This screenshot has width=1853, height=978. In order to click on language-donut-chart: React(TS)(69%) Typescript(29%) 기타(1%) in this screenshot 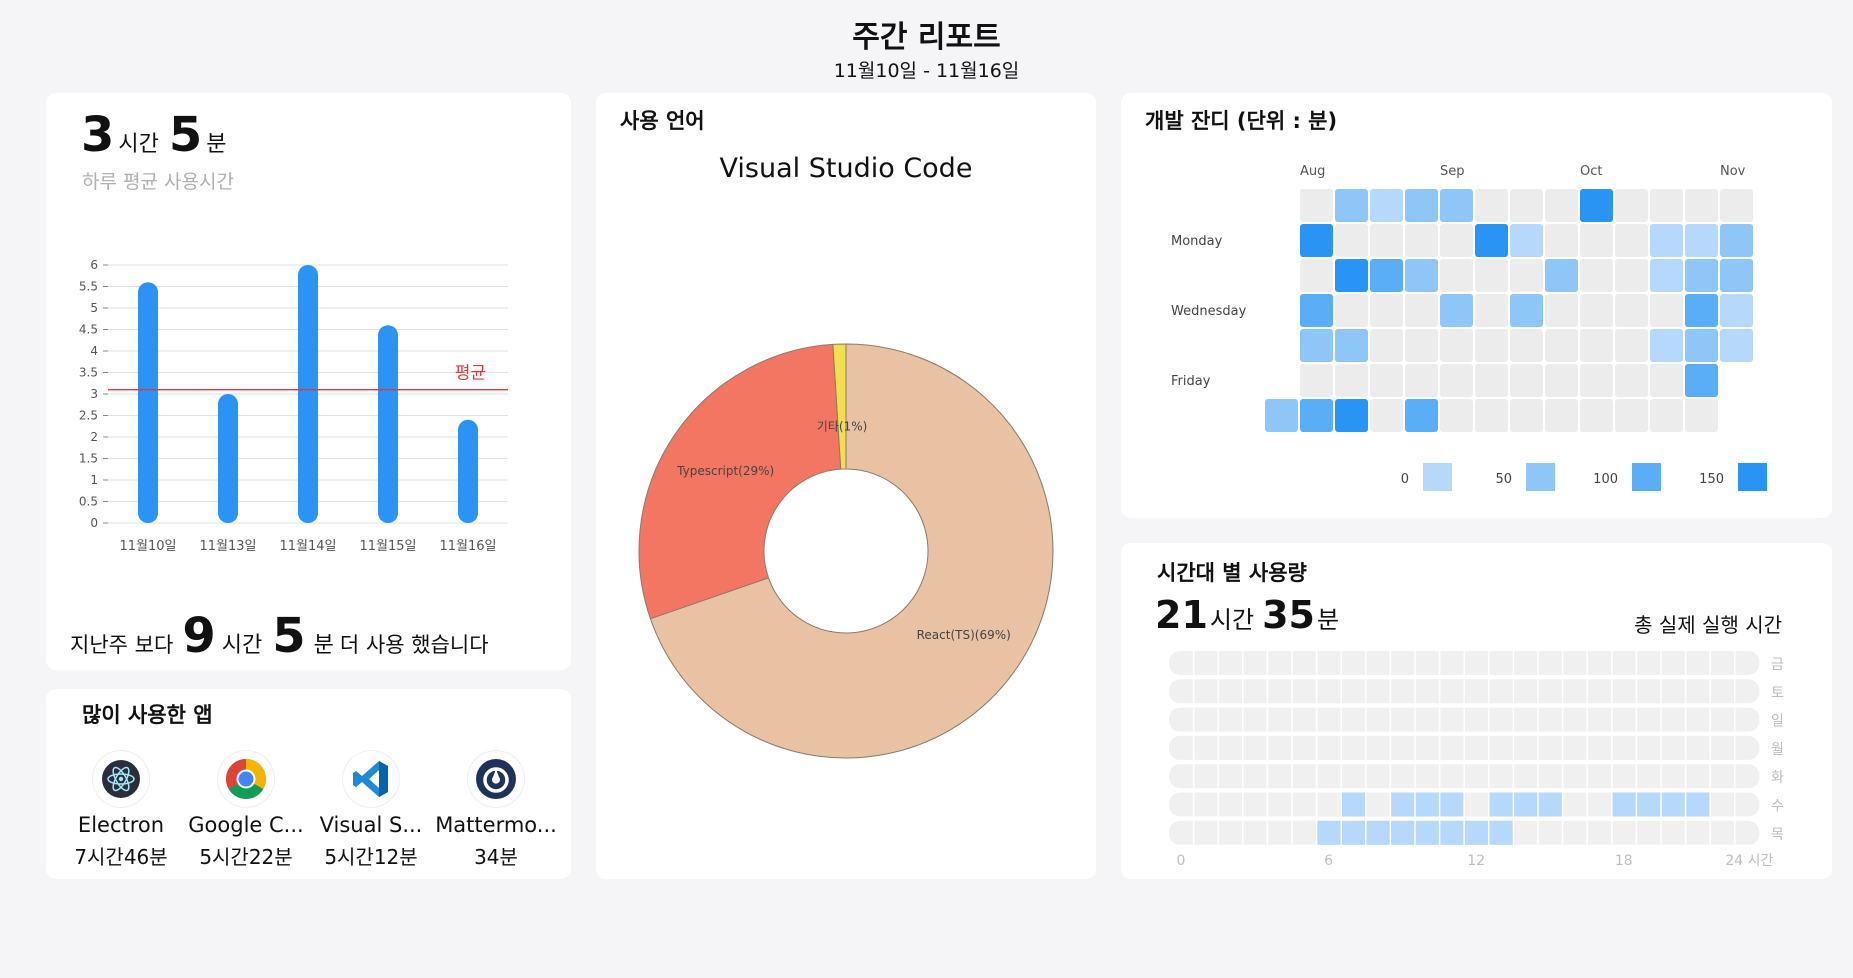, I will do `click(846, 551)`.